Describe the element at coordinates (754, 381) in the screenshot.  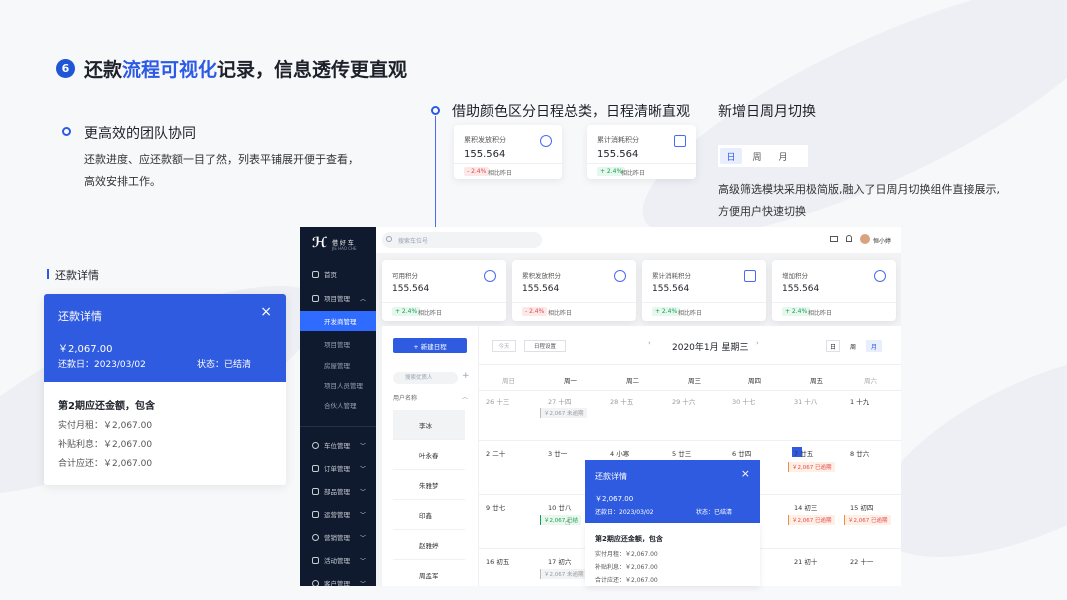
I see `weekday: 周四` at that location.